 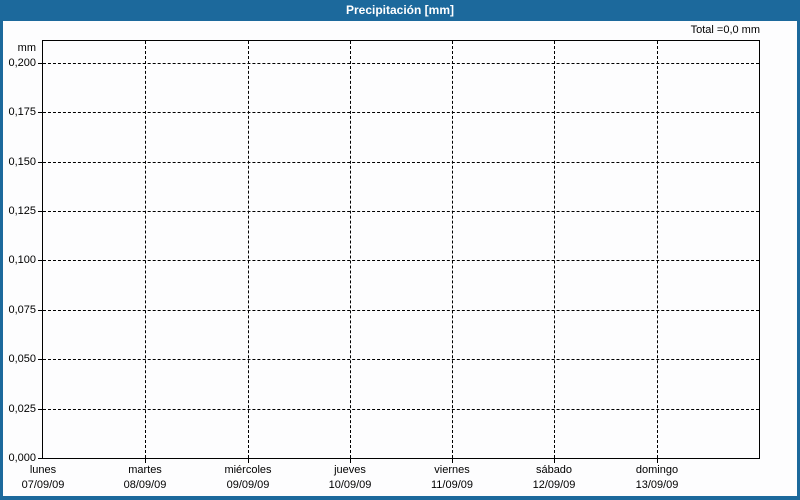 I want to click on day-date-label: 08/09/09, so click(x=145, y=485).